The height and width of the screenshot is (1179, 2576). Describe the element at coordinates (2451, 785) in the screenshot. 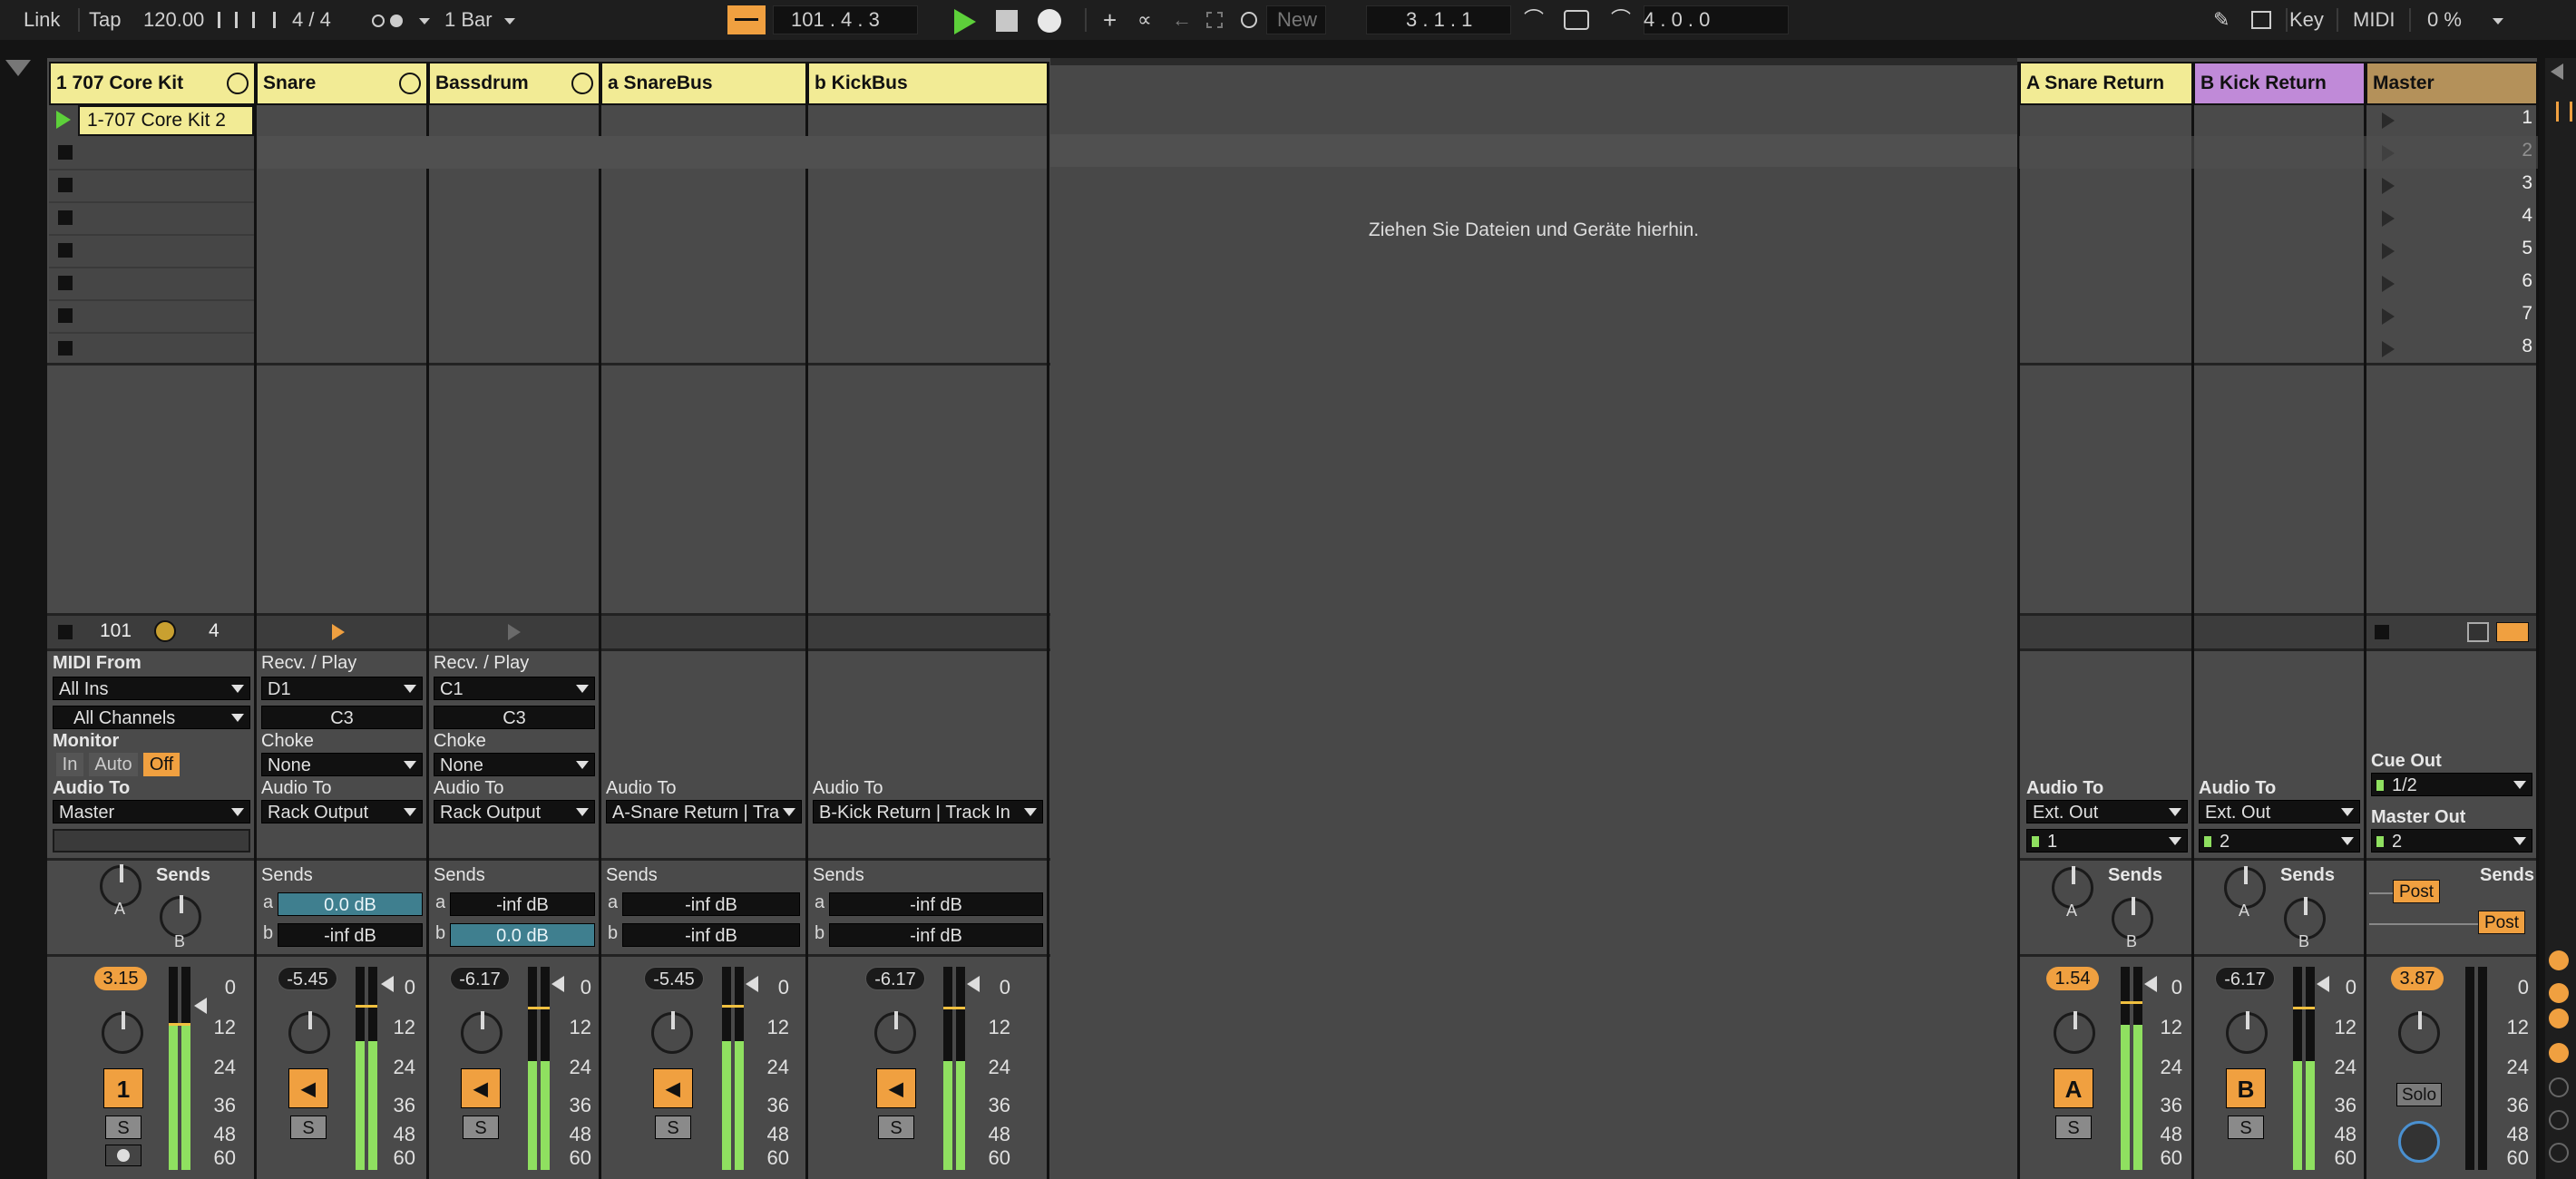

I see `cue-out-select: 1/2` at that location.